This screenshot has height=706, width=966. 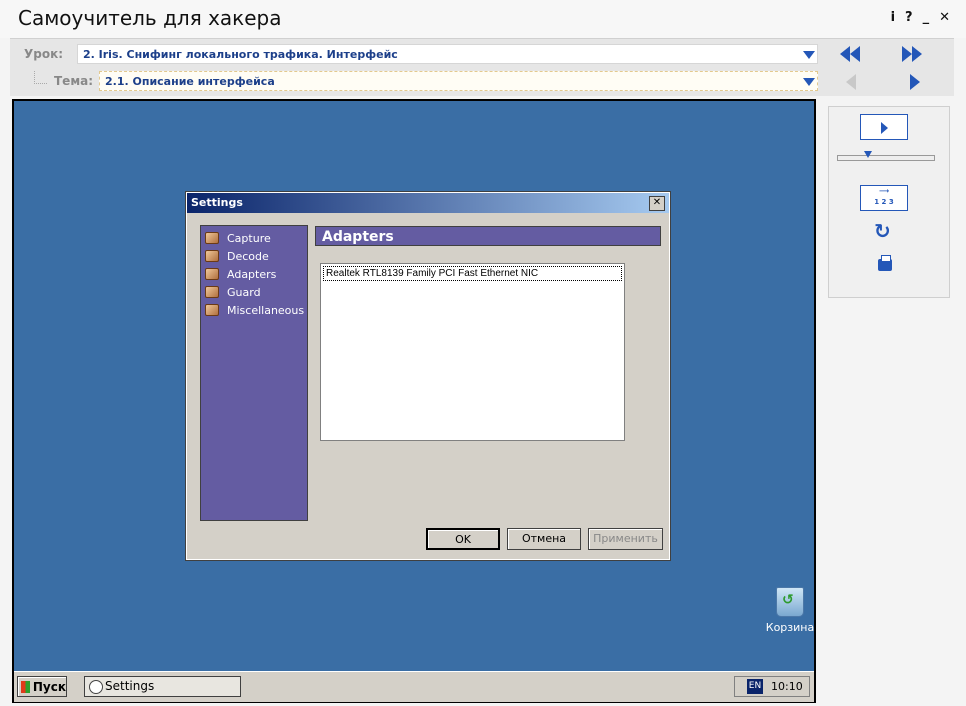 What do you see at coordinates (266, 310) in the screenshot?
I see `sidebar-item-label: Miscellaneous` at bounding box center [266, 310].